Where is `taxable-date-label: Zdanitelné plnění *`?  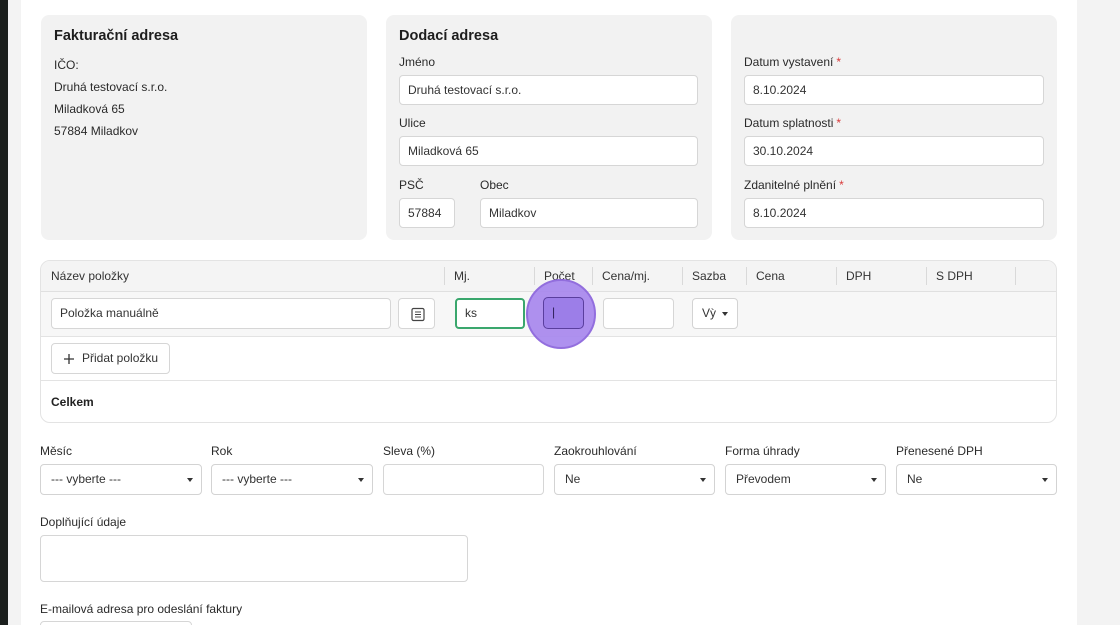 taxable-date-label: Zdanitelné plnění * is located at coordinates (794, 185).